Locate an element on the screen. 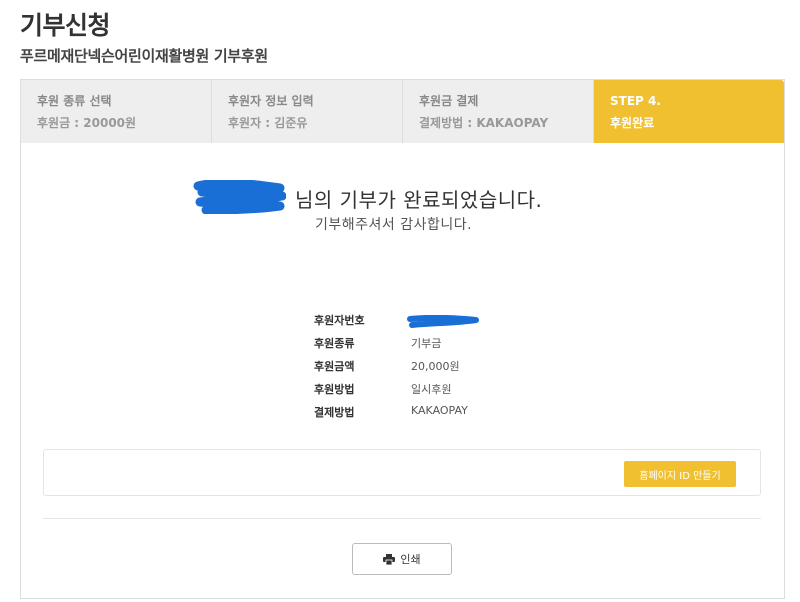 This screenshot has height=602, width=800. info-row-donor-number: 후원자번호 is located at coordinates (464, 323).